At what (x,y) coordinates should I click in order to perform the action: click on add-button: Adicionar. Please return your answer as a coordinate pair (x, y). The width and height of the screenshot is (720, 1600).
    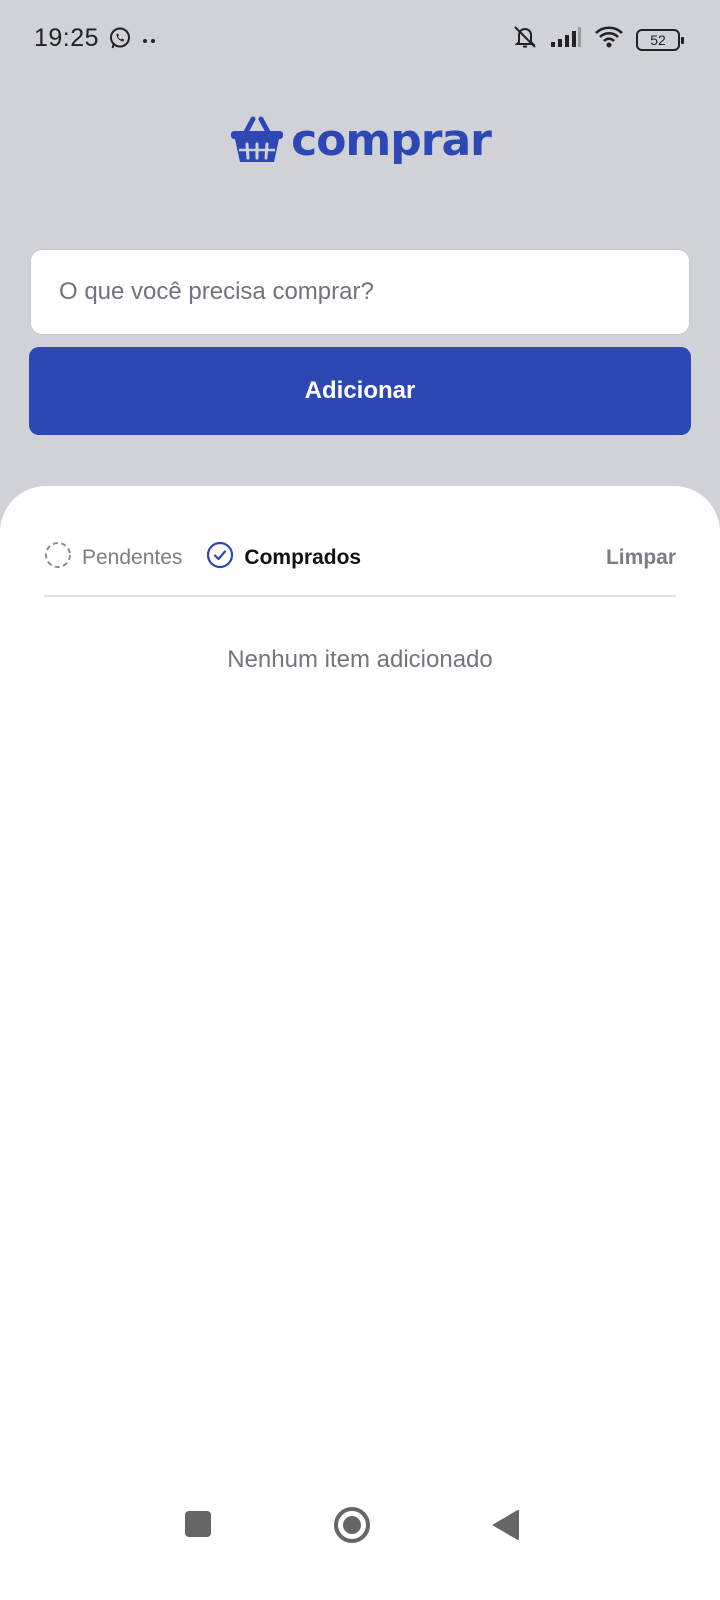
    Looking at the image, I should click on (360, 391).